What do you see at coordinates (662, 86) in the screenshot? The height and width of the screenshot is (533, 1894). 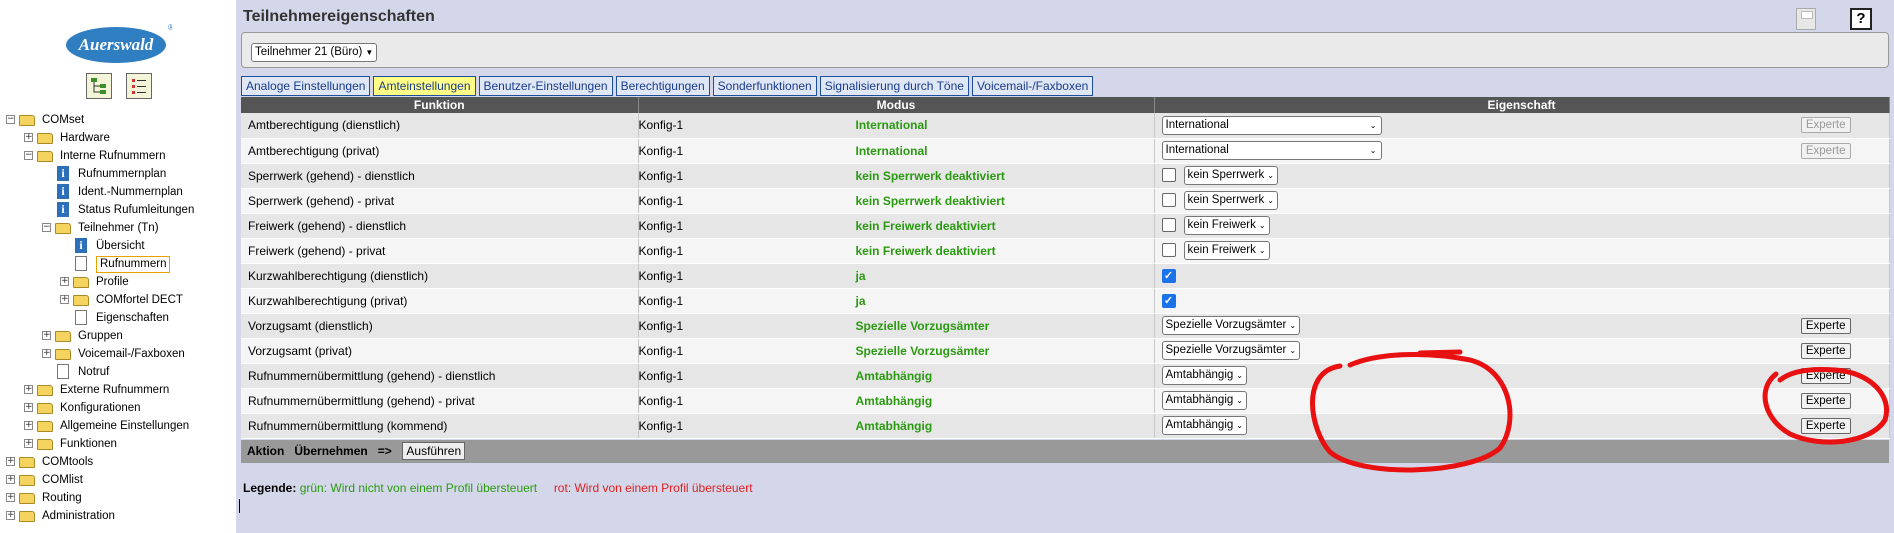 I see `tab-berechtigungen: Berechtigungen` at bounding box center [662, 86].